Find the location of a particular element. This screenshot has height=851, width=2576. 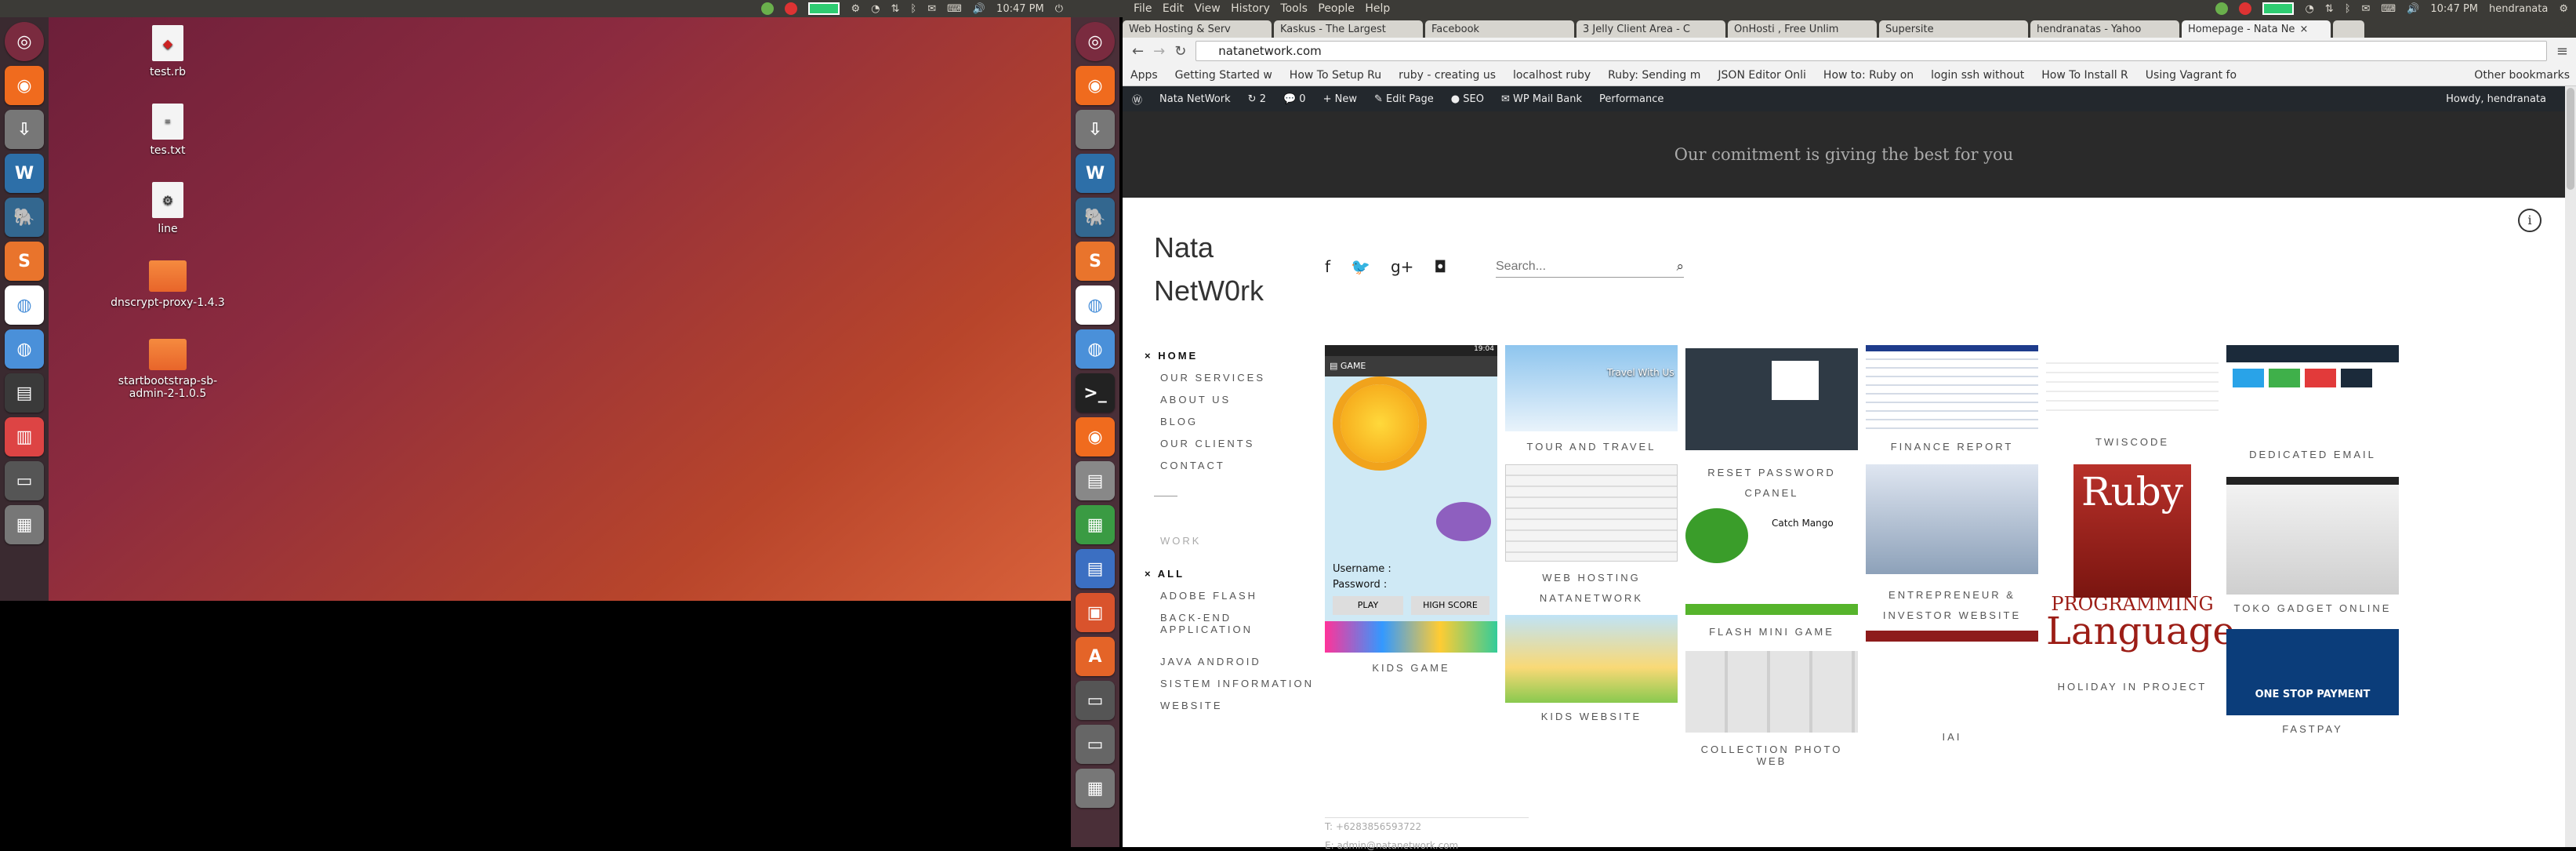

browser-tab: hendranatas - Yahoo is located at coordinates (2105, 29).